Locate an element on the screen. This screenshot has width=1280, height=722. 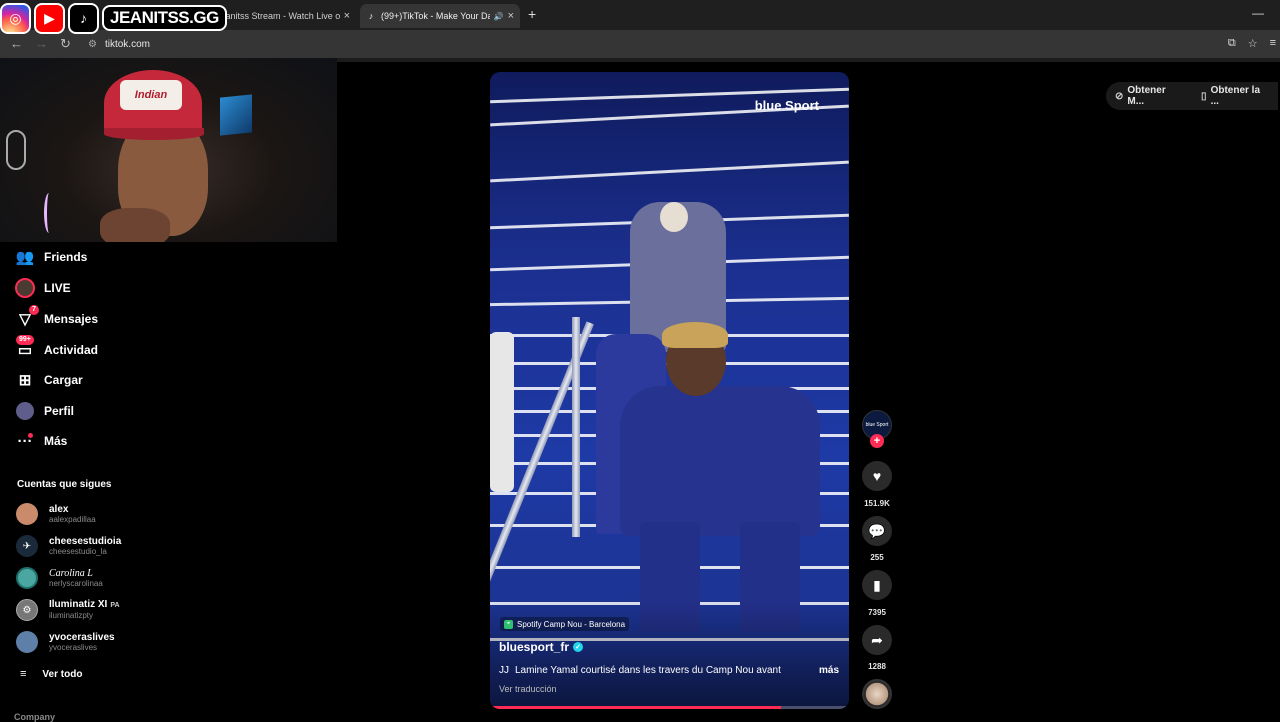
caption-lead: JJ is located at coordinates (504, 670).